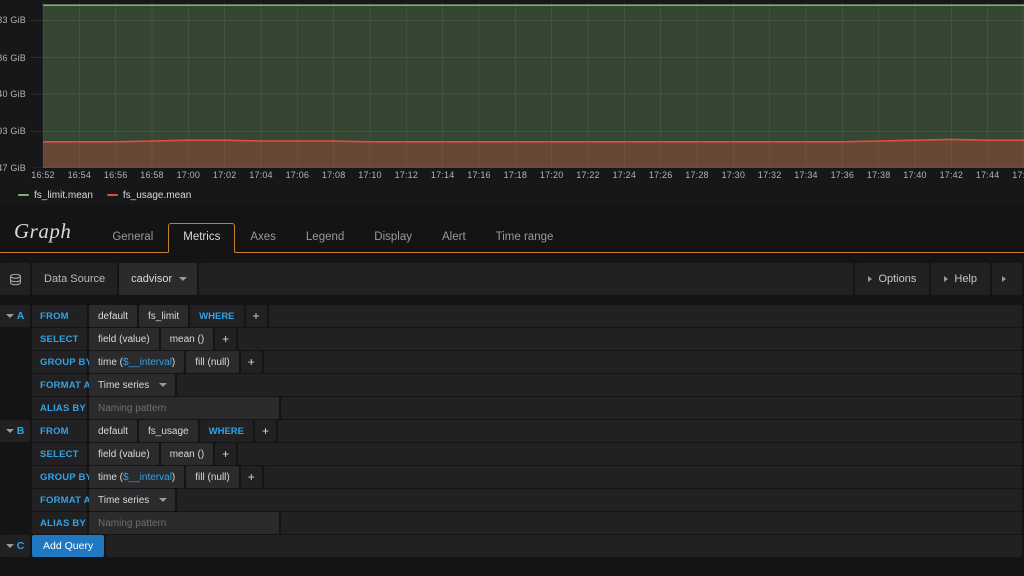 This screenshot has height=576, width=1024. I want to click on x-axis-tick: 17:00, so click(188, 175).